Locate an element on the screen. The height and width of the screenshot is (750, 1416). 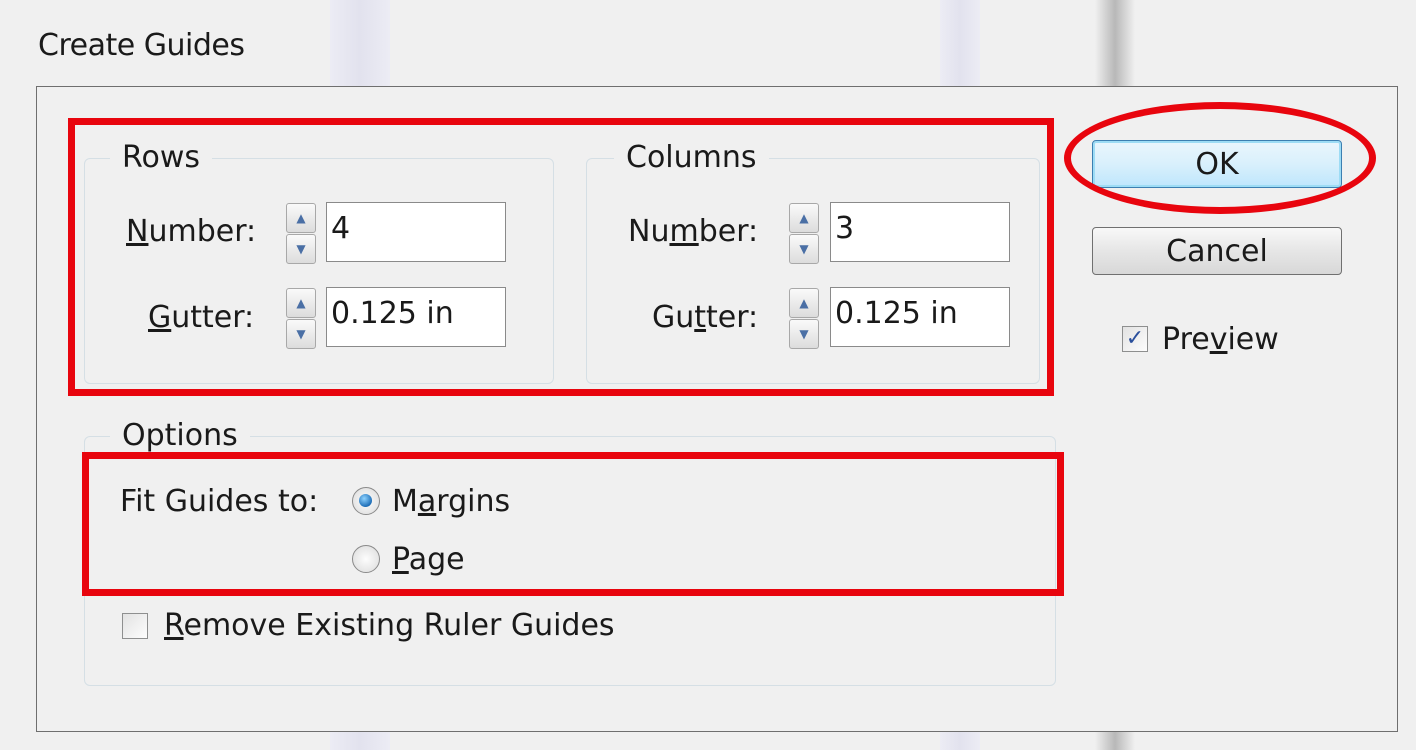
remove-existing-label: Remove Existing Ruler Guides is located at coordinates (389, 625).